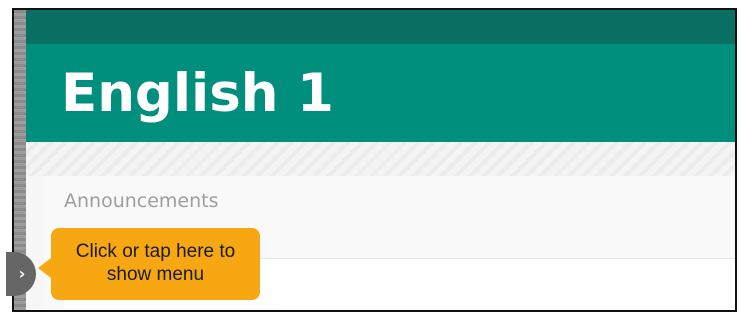 Image resolution: width=739 pixels, height=314 pixels. I want to click on show-menu-tooltip: Click or tap here to show menu, so click(149, 264).